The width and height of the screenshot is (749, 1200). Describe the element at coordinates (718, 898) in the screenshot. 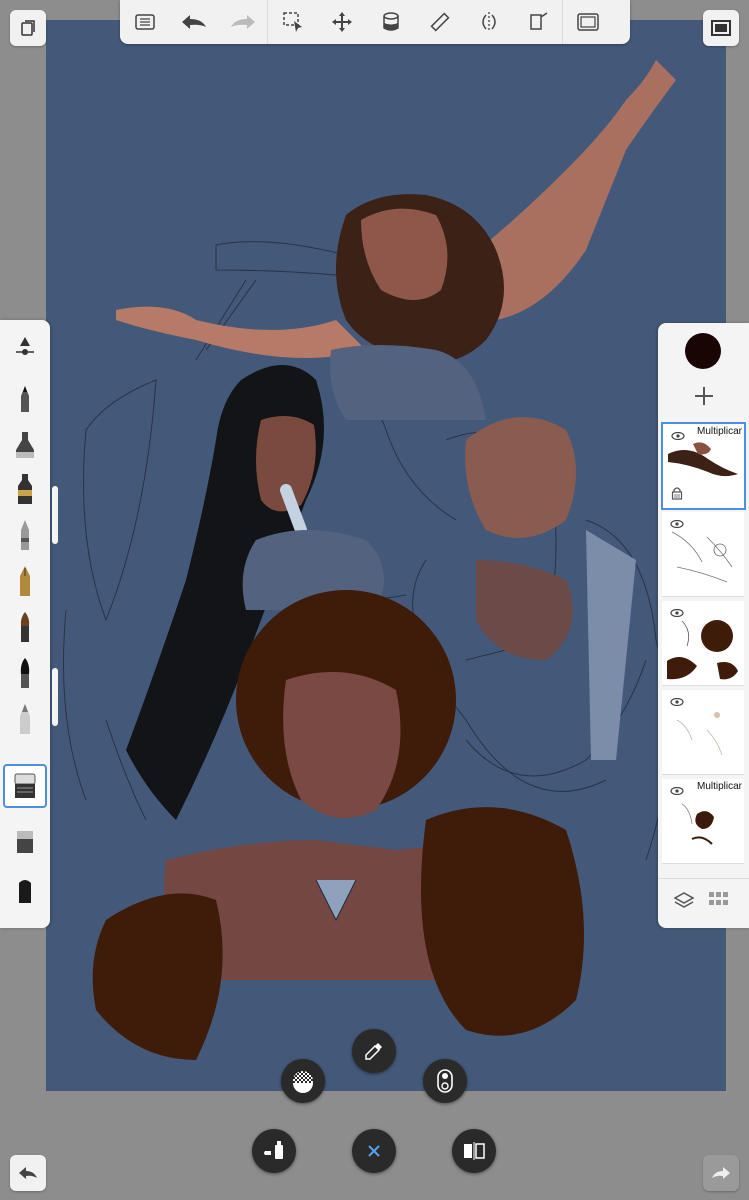

I see `grid-icon` at that location.